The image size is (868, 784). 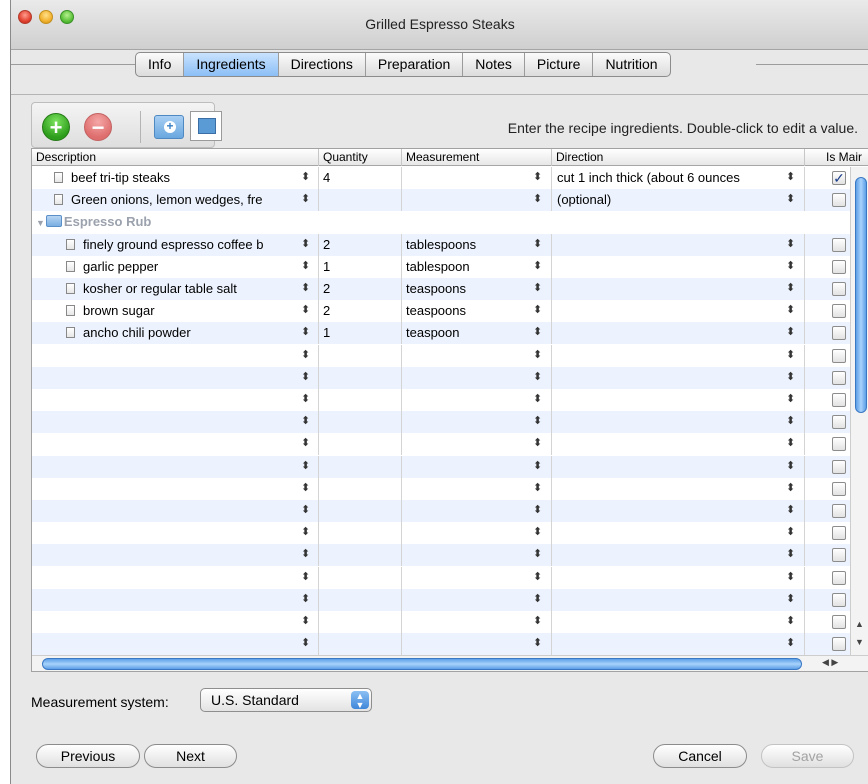 I want to click on add-ingredient-button: +, so click(x=56, y=127).